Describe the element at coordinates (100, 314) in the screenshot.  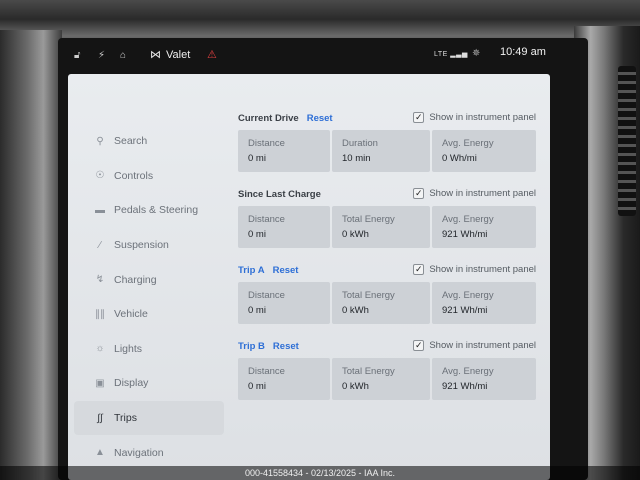
I see `sliders-icon: ∥∥` at that location.